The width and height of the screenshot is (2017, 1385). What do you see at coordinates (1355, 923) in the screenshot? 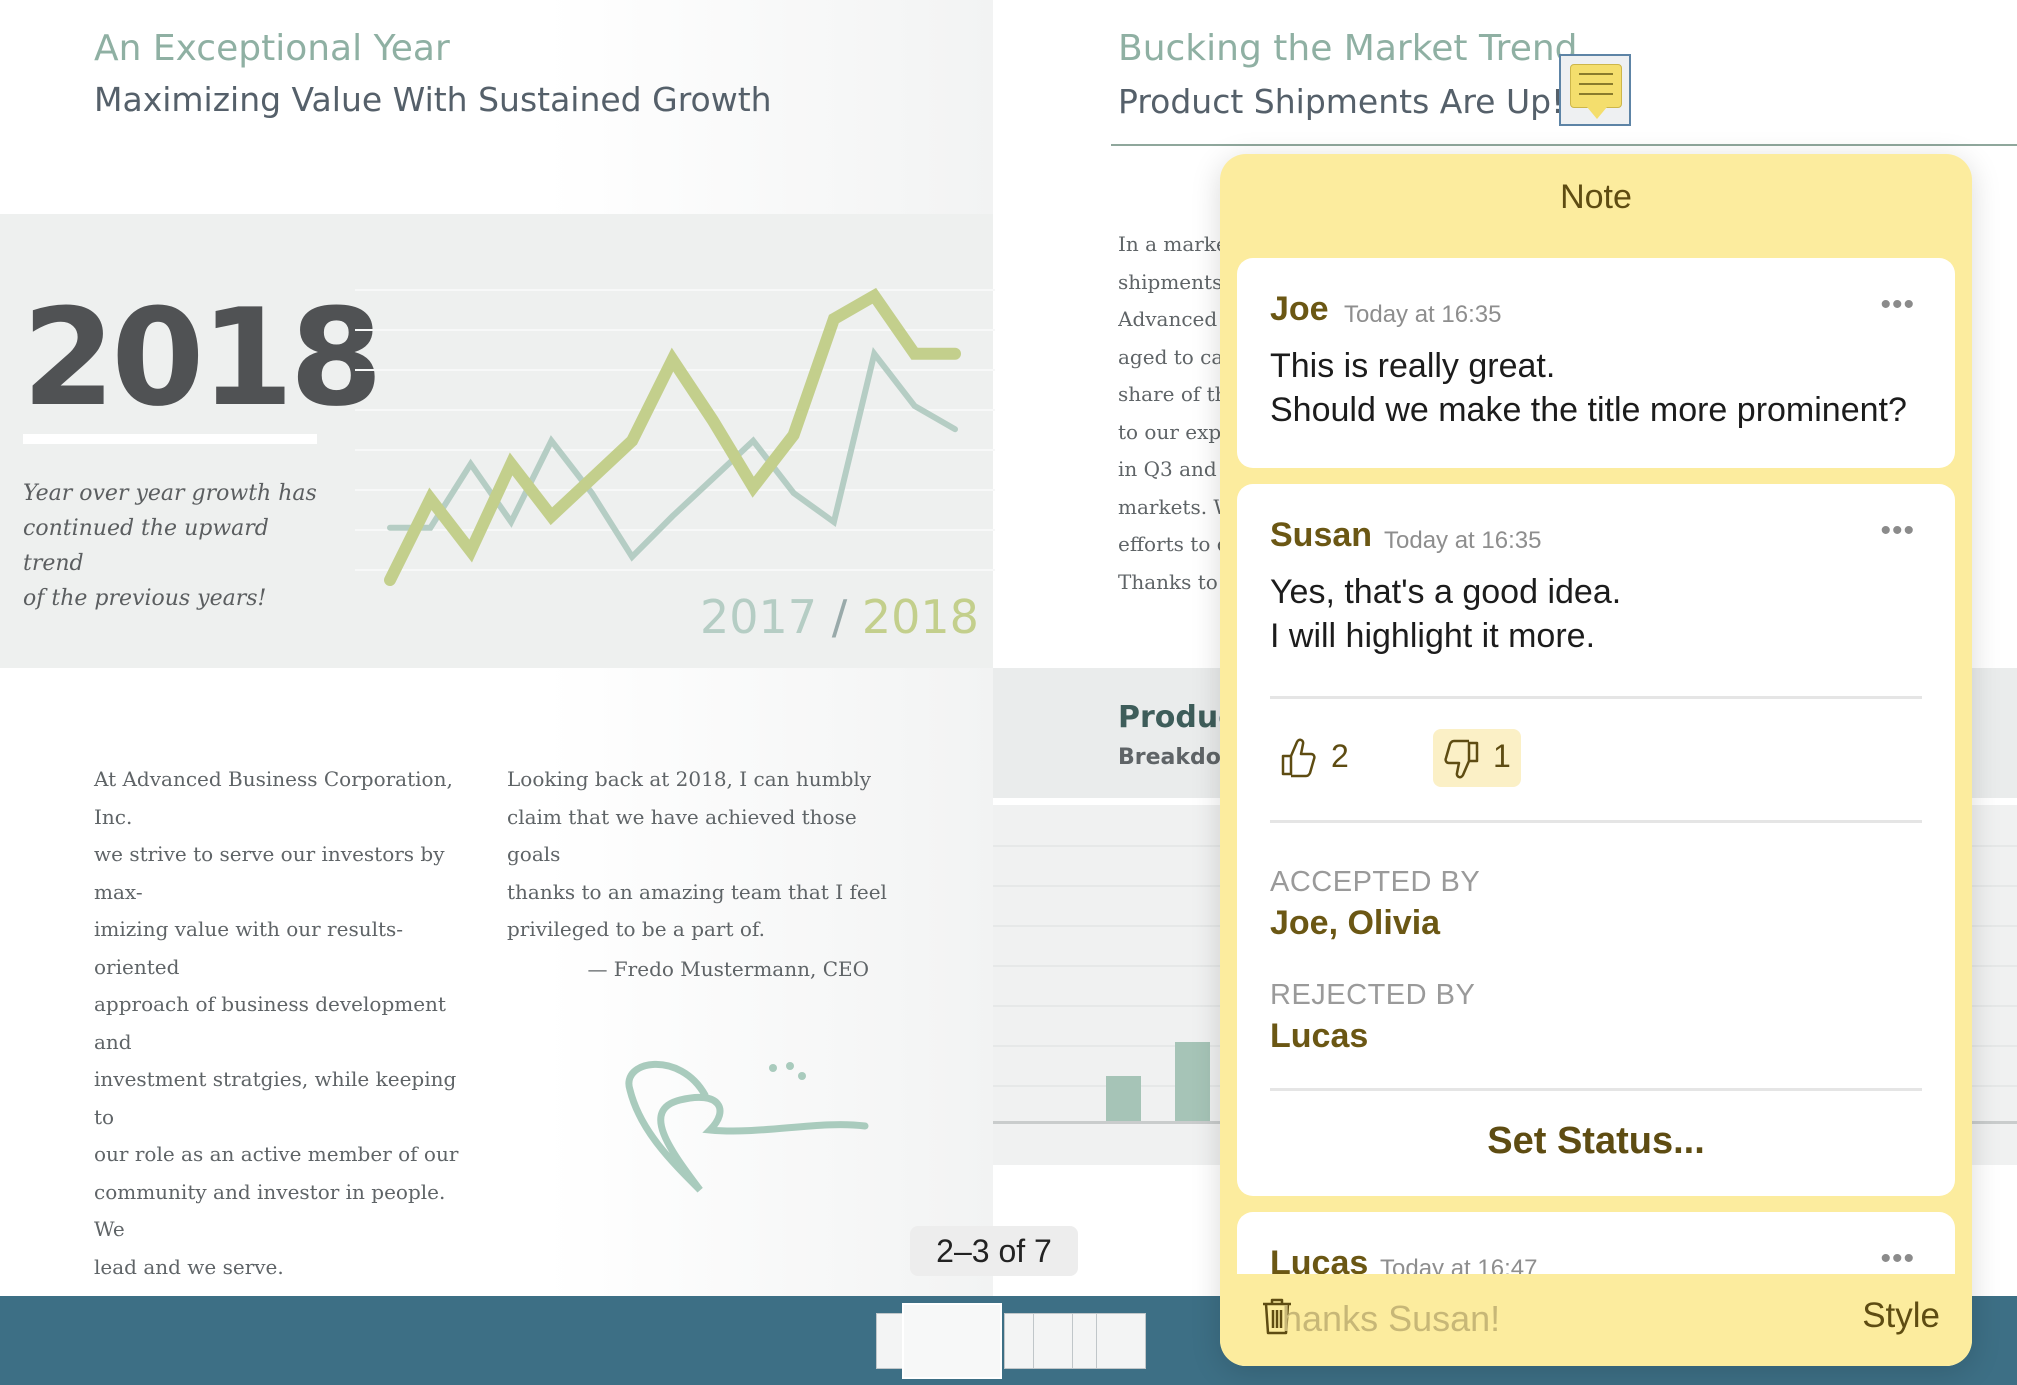
I see `accepted-by-names: Joe, Olivia` at bounding box center [1355, 923].